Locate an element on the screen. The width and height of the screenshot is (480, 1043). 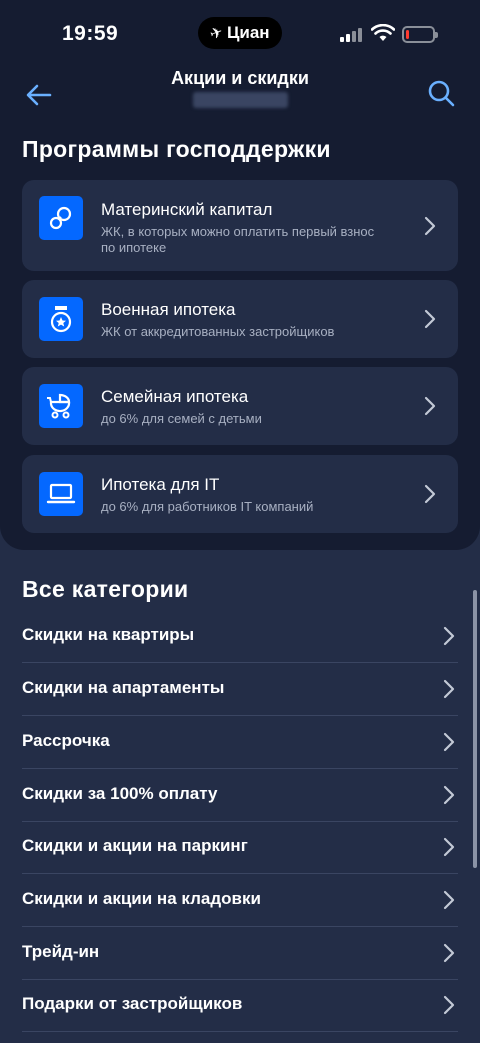
category-row-trade-in: Трейд-ин is located at coordinates (240, 953).